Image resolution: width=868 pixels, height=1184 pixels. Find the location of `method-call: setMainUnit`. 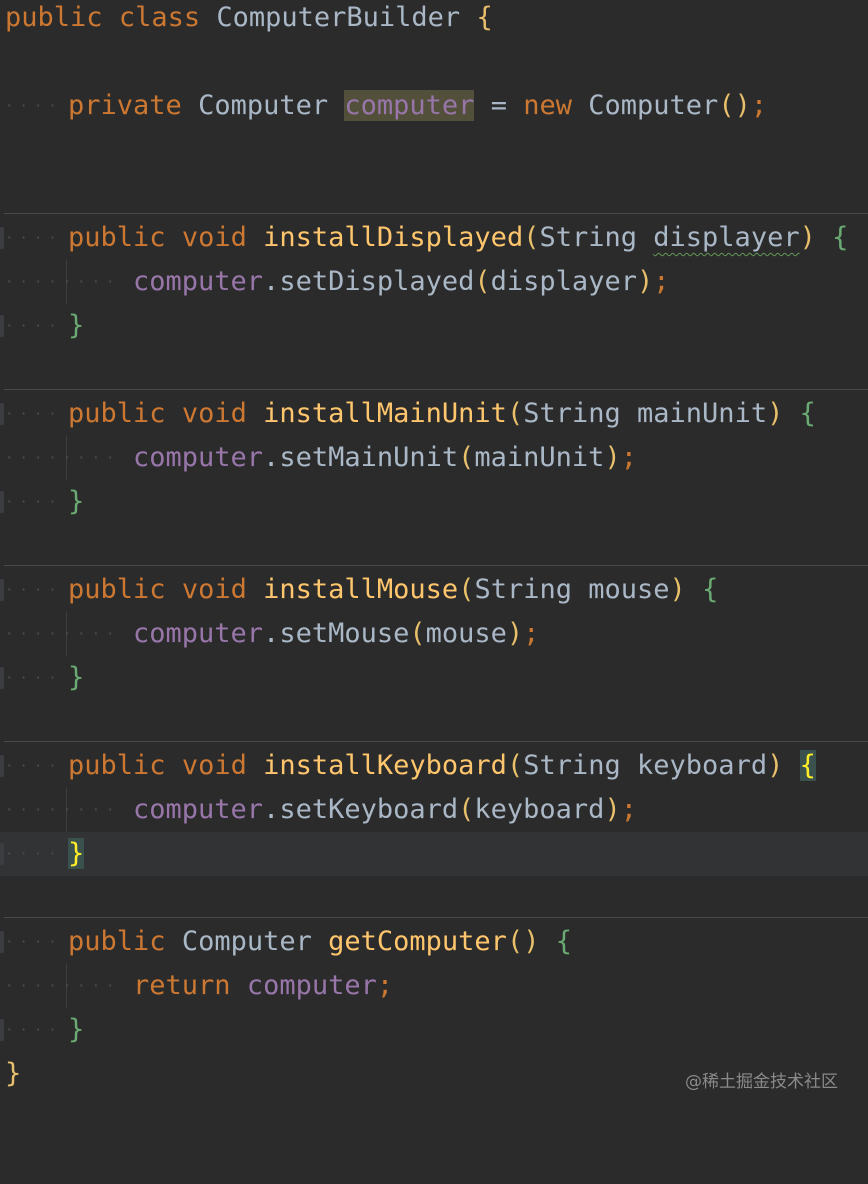

method-call: setMainUnit is located at coordinates (369, 457).